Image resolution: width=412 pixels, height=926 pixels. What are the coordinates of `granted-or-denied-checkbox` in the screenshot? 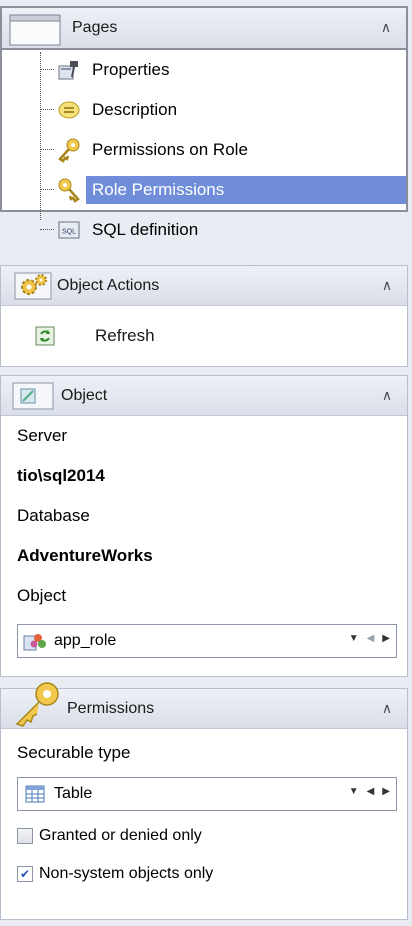 It's located at (25, 836).